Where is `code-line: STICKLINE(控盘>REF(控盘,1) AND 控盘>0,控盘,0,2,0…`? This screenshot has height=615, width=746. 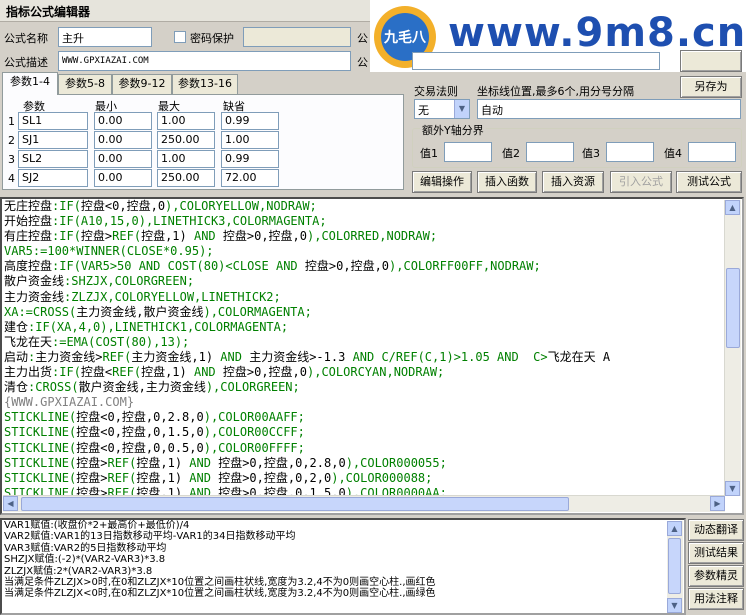 code-line: STICKLINE(控盘>REF(控盘,1) AND 控盘>0,控盘,0,2,0… is located at coordinates (365, 478).